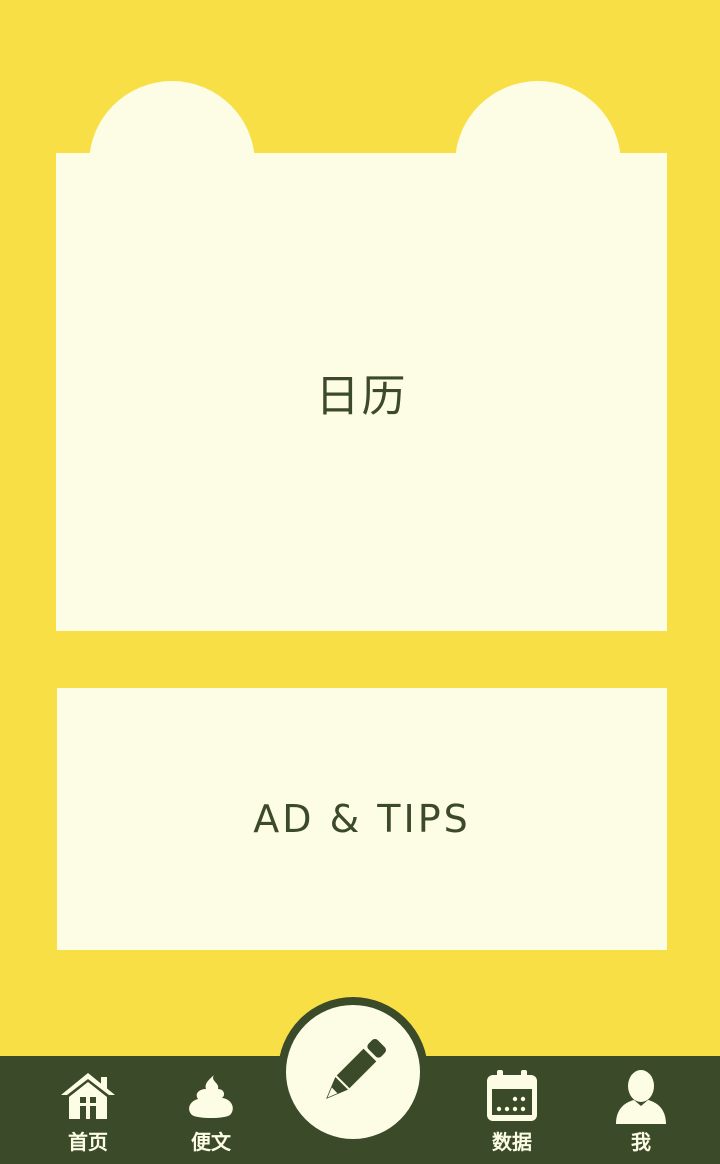 This screenshot has height=1164, width=720. I want to click on calendar-icon, so click(512, 1096).